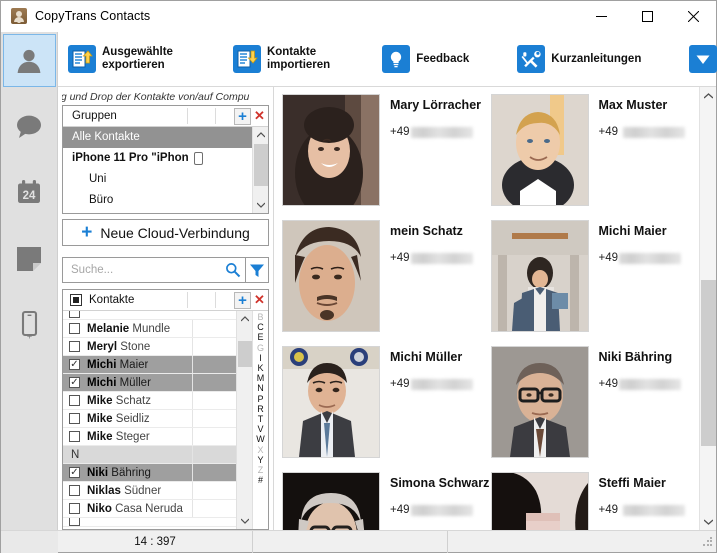  I want to click on alpha-C: C, so click(260, 327).